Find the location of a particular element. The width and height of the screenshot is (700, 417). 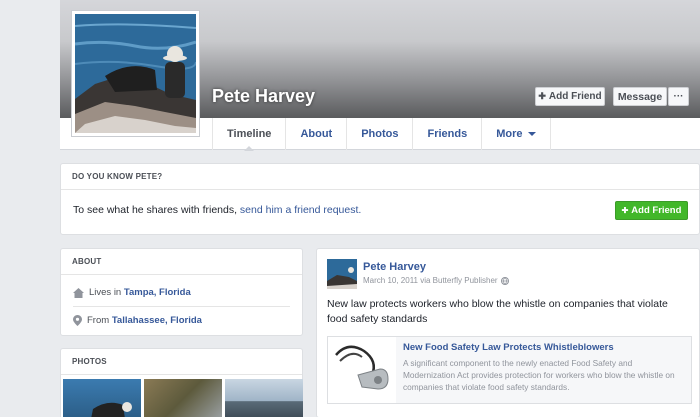

about-heading: ABOUT is located at coordinates (181, 262).